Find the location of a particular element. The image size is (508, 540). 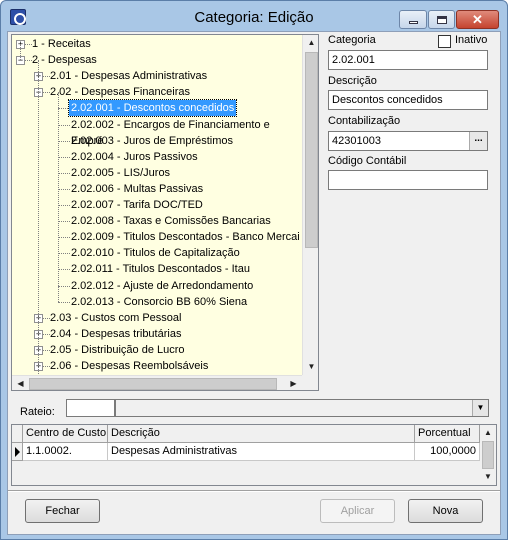

tree-item: 2.02.003 - Juros de Empréstimos is located at coordinates (152, 141).